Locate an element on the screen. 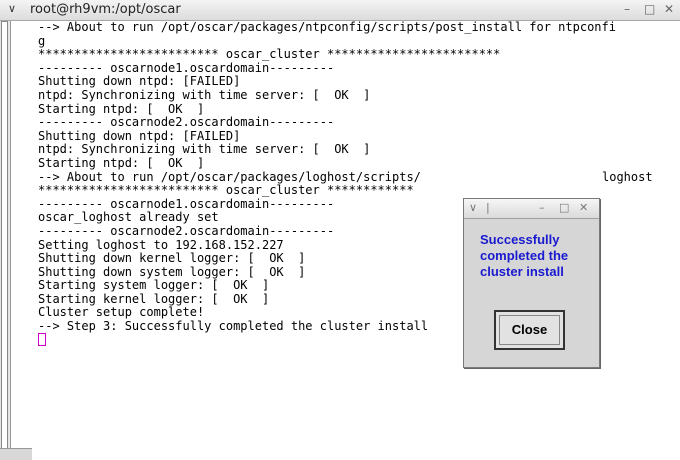 The image size is (680, 460). terminal-line: g is located at coordinates (42, 40).